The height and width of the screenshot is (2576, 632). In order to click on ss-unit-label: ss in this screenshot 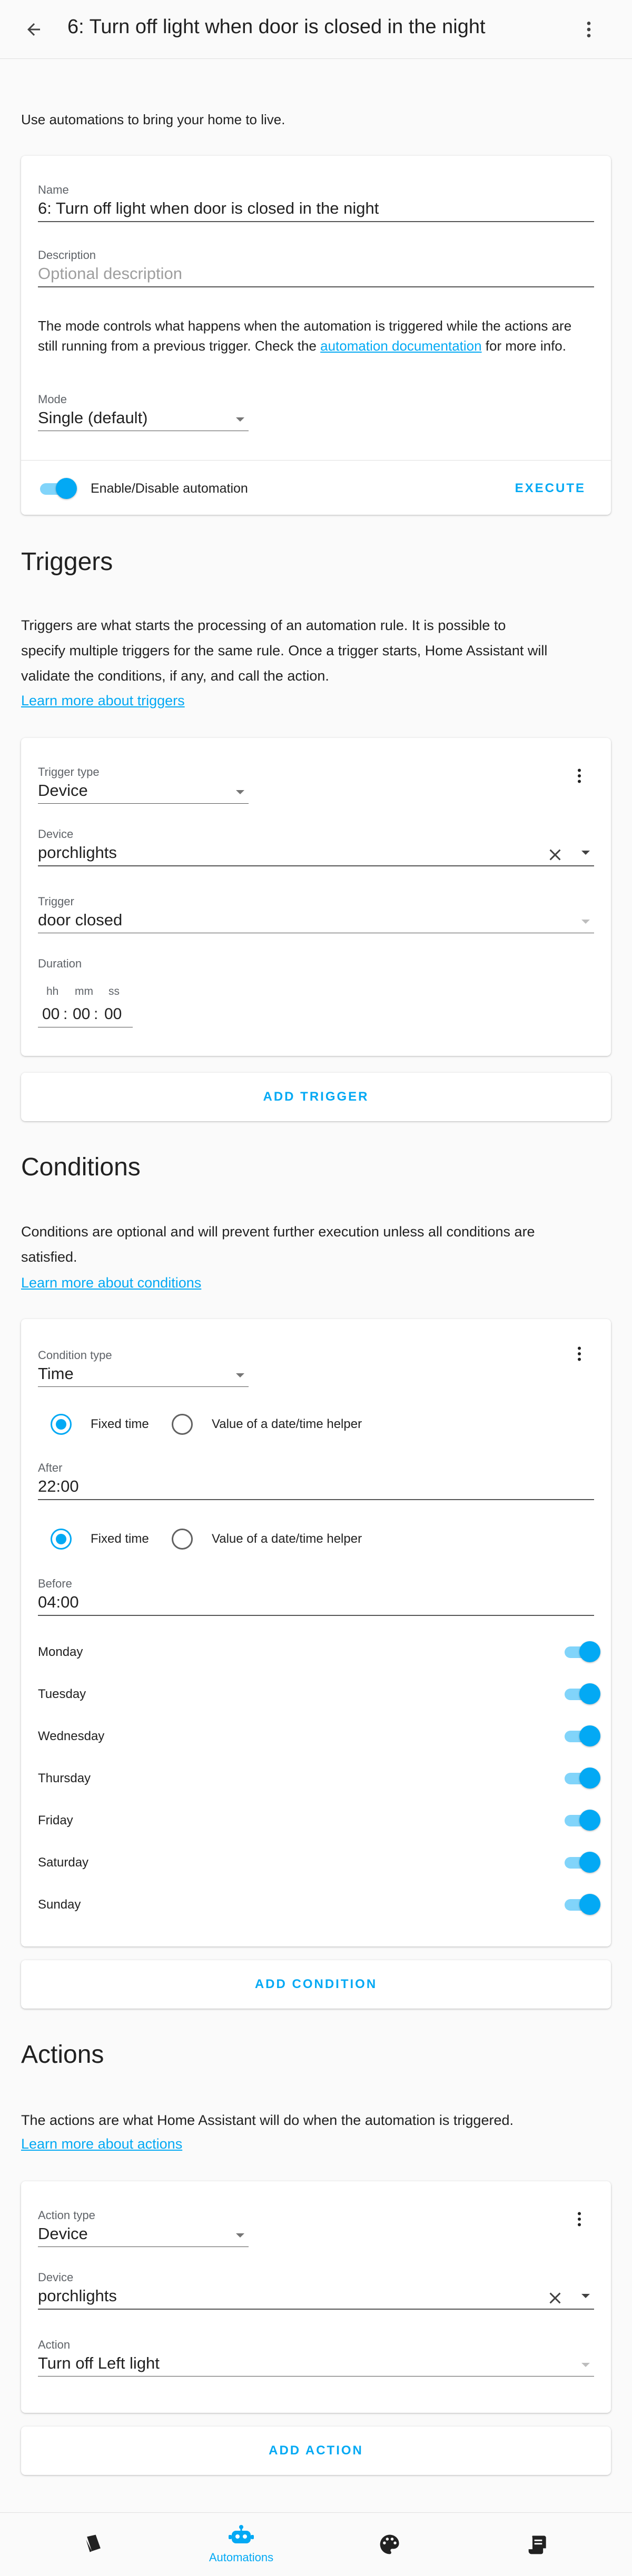, I will do `click(114, 991)`.